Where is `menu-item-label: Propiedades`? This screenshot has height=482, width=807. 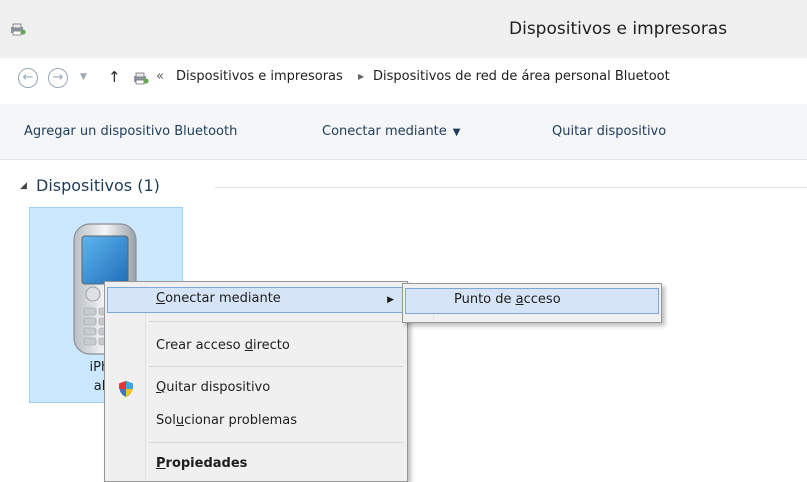 menu-item-label: Propiedades is located at coordinates (202, 463).